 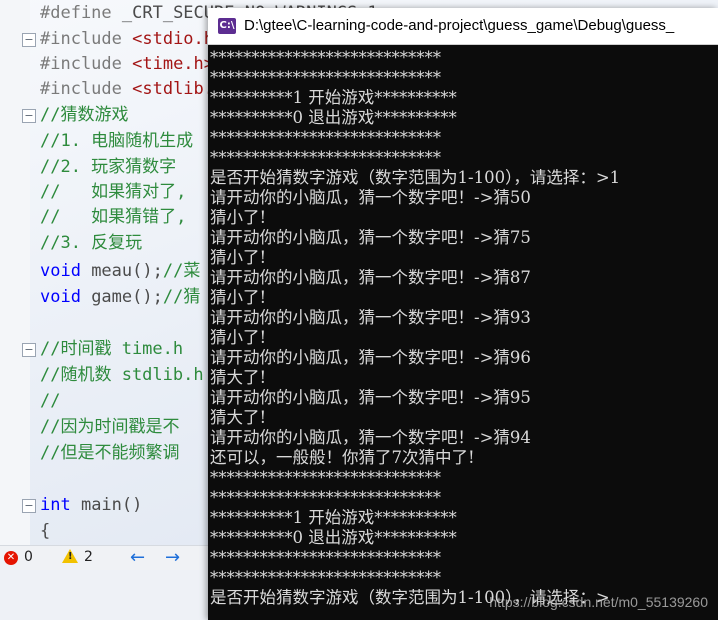 I want to click on code-line: int main(), so click(x=91, y=505).